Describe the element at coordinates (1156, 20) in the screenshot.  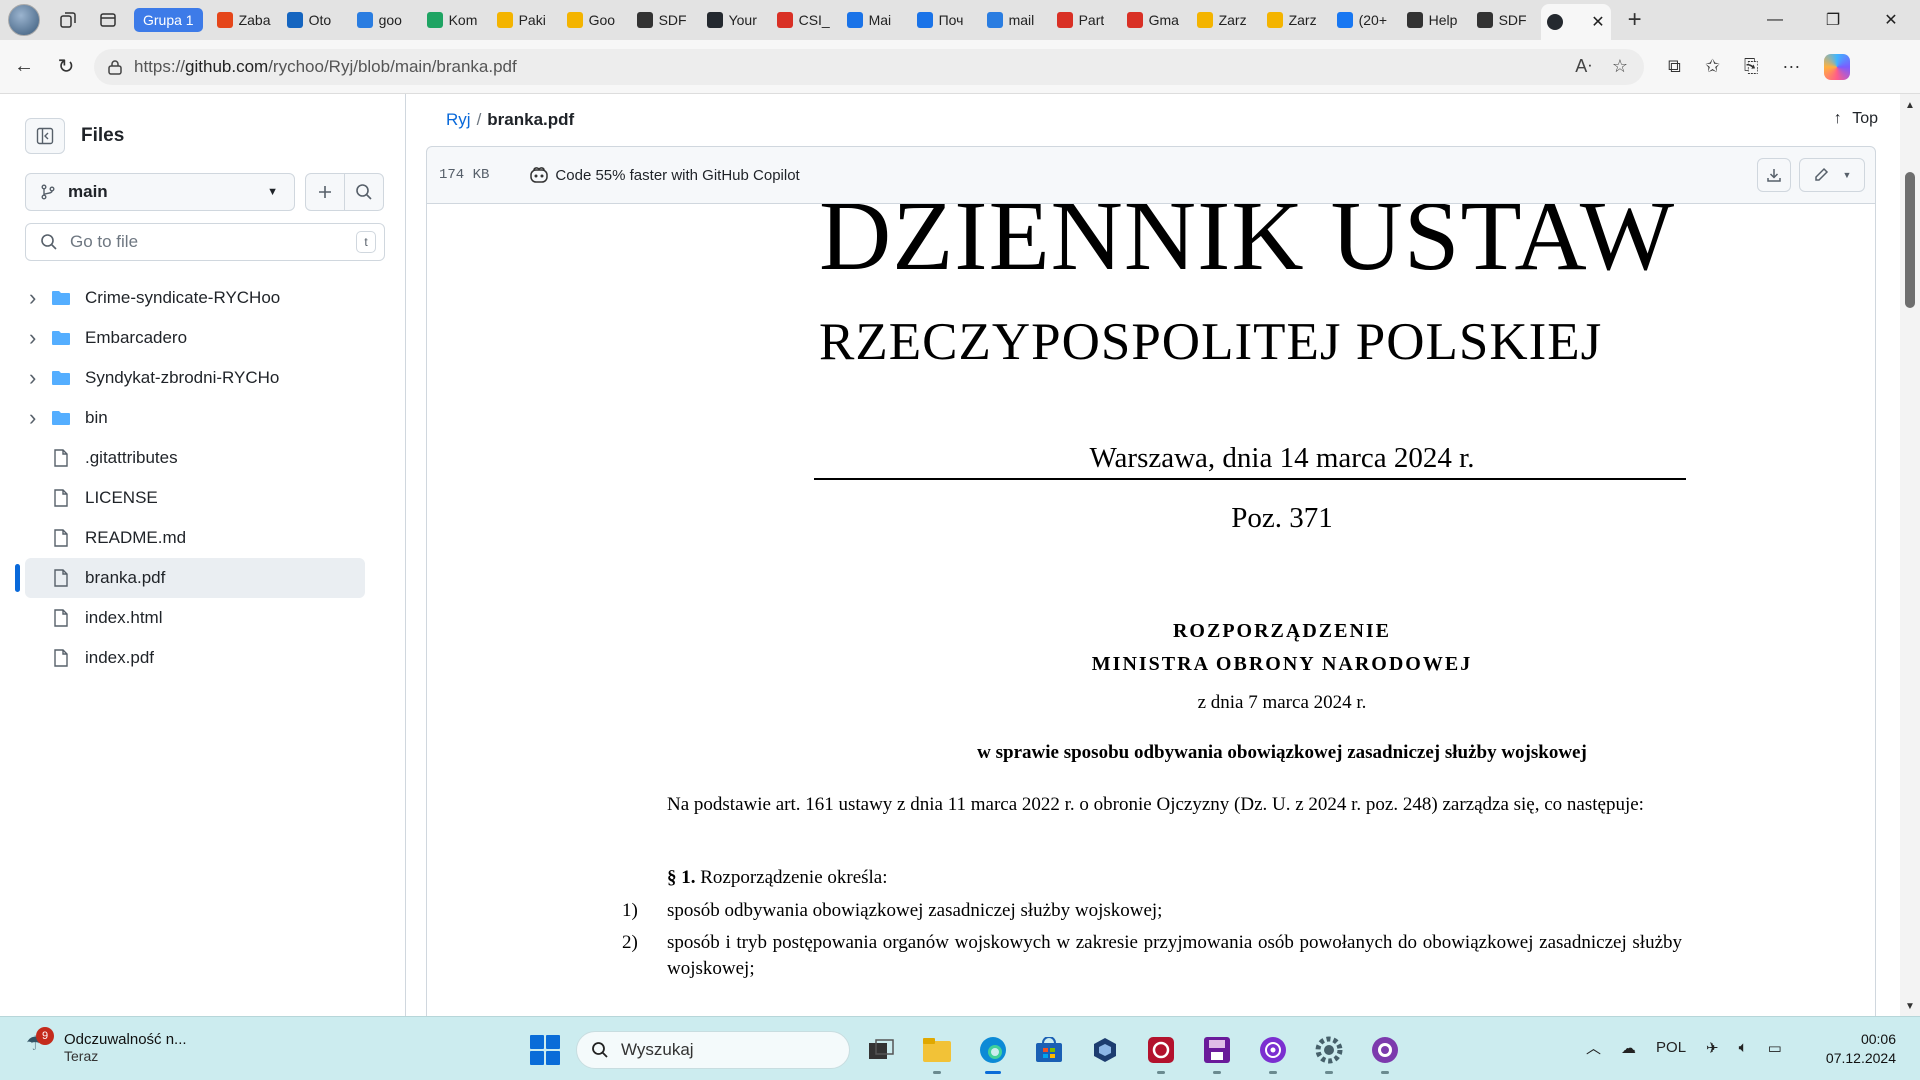
I see `browser-tab: Gma` at that location.